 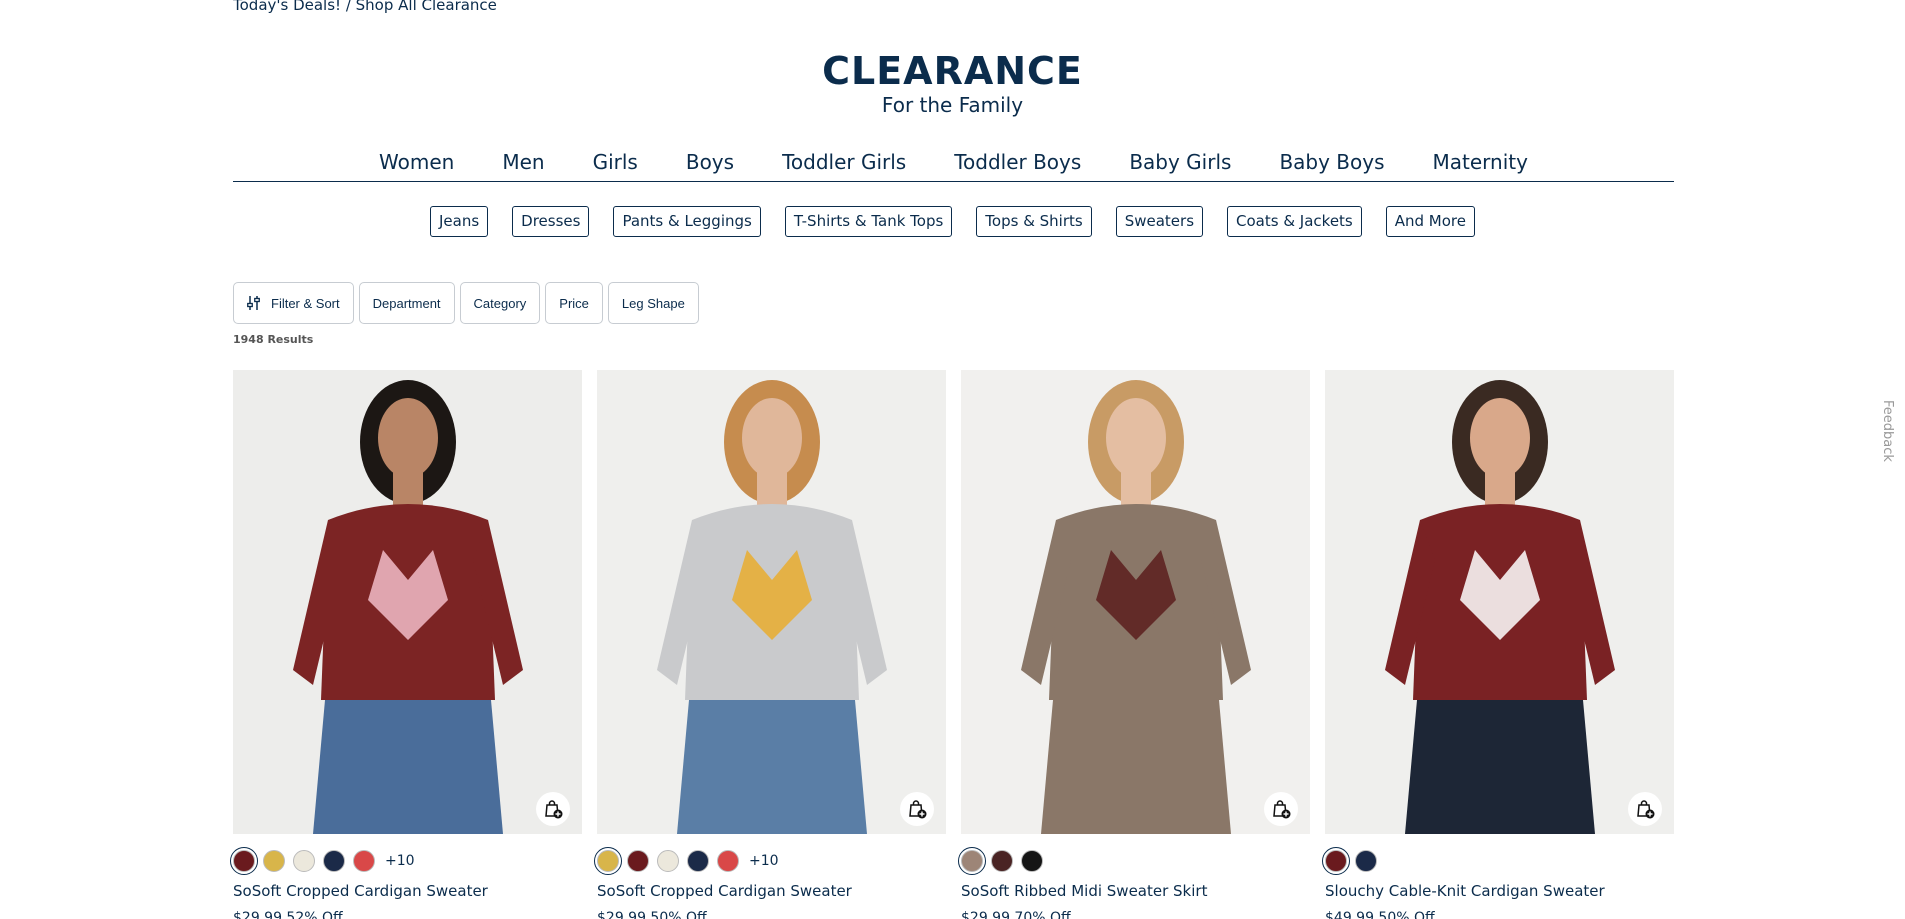 I want to click on category-chip-coats-jackets: Coats & Jackets, so click(x=1294, y=221).